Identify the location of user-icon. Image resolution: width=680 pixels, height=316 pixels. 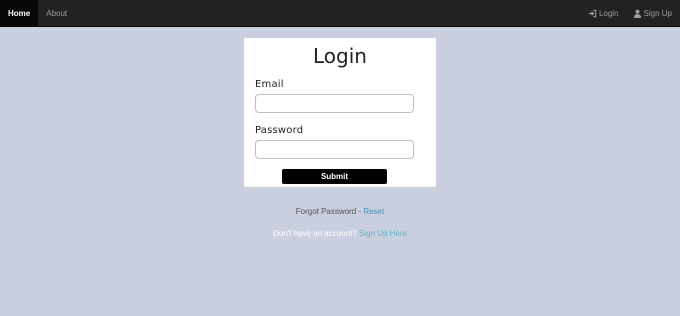
(637, 13).